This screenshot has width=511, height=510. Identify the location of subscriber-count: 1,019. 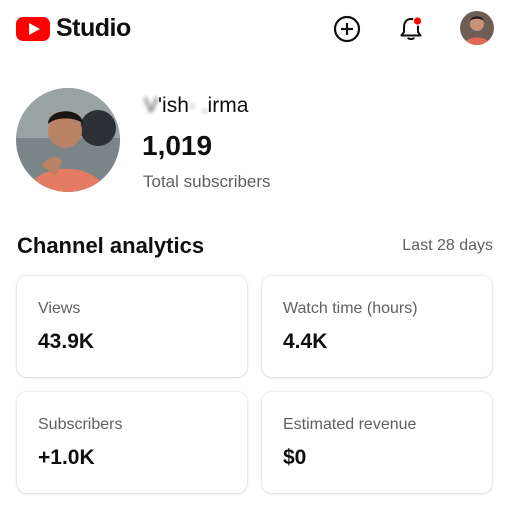
(177, 145).